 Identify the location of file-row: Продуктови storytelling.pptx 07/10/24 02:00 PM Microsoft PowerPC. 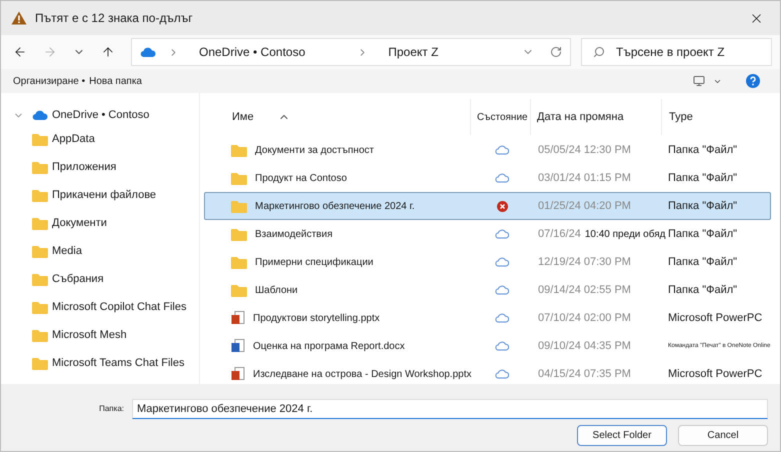
(488, 318).